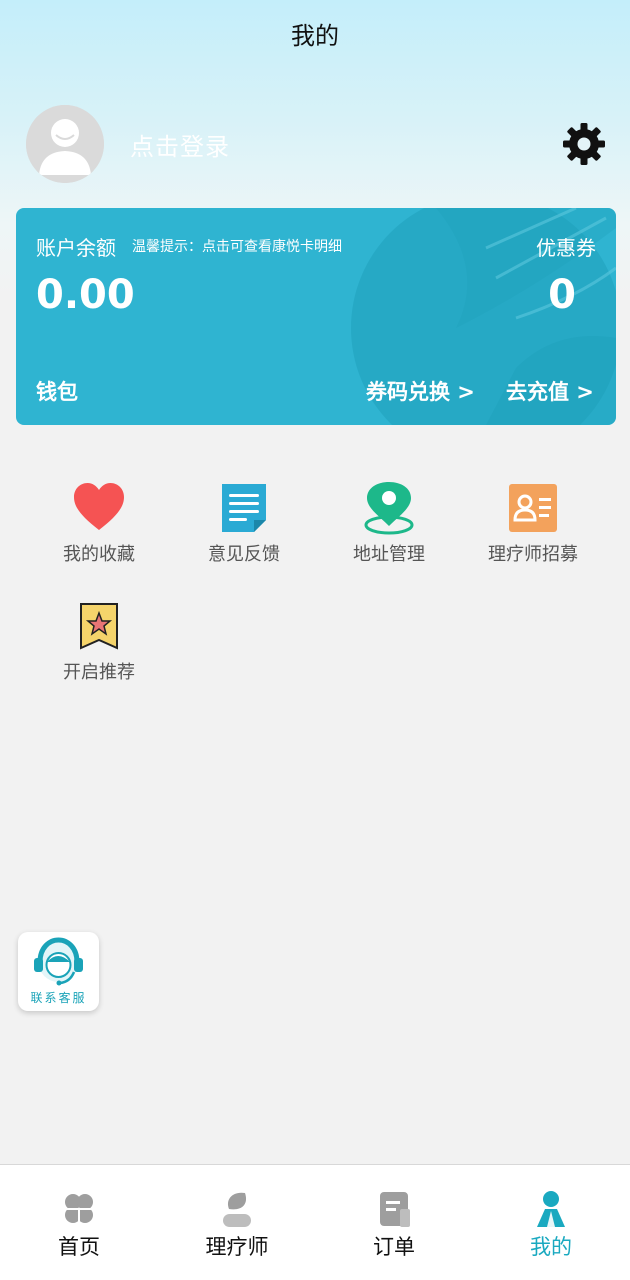 This screenshot has width=630, height=1280. I want to click on tab-label: 理疗师, so click(237, 1247).